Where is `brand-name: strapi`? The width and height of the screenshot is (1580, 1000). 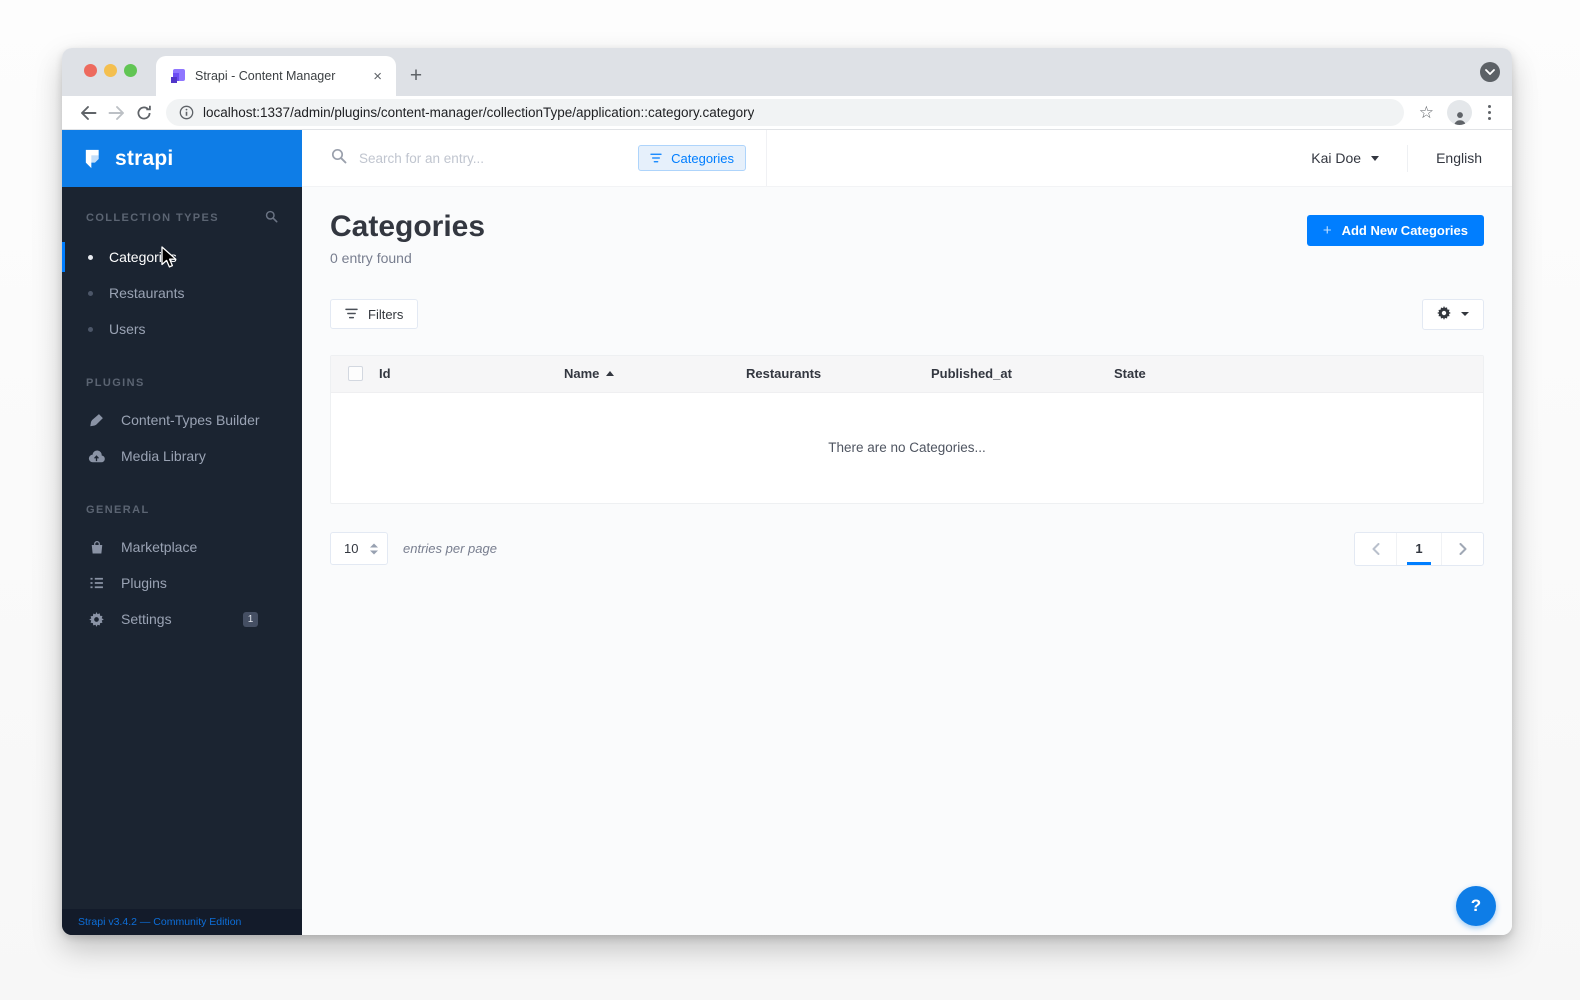
brand-name: strapi is located at coordinates (144, 158).